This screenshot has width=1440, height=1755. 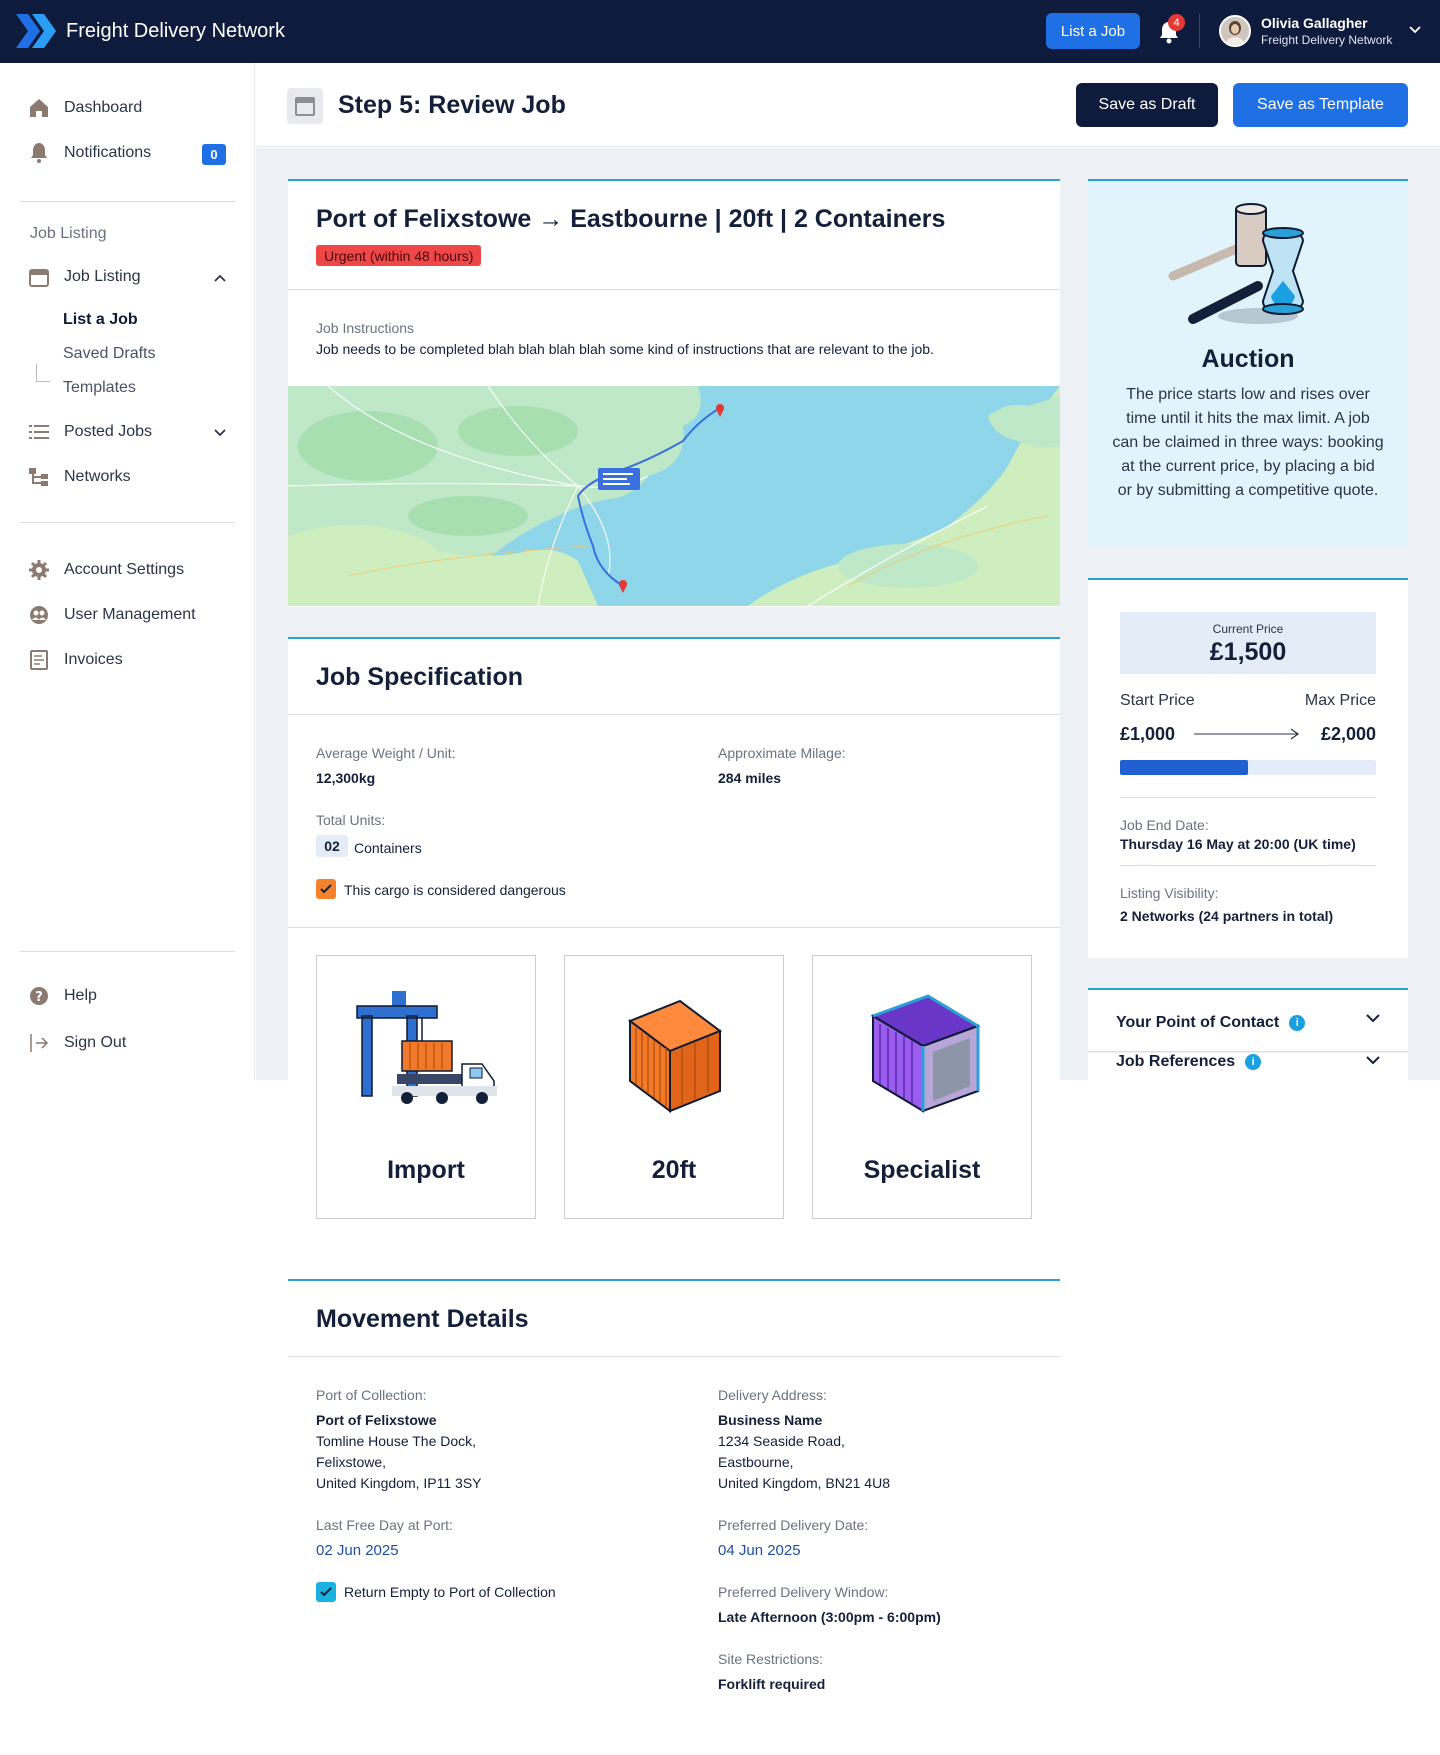 I want to click on end-date-label: Job End Date:, so click(x=1164, y=825).